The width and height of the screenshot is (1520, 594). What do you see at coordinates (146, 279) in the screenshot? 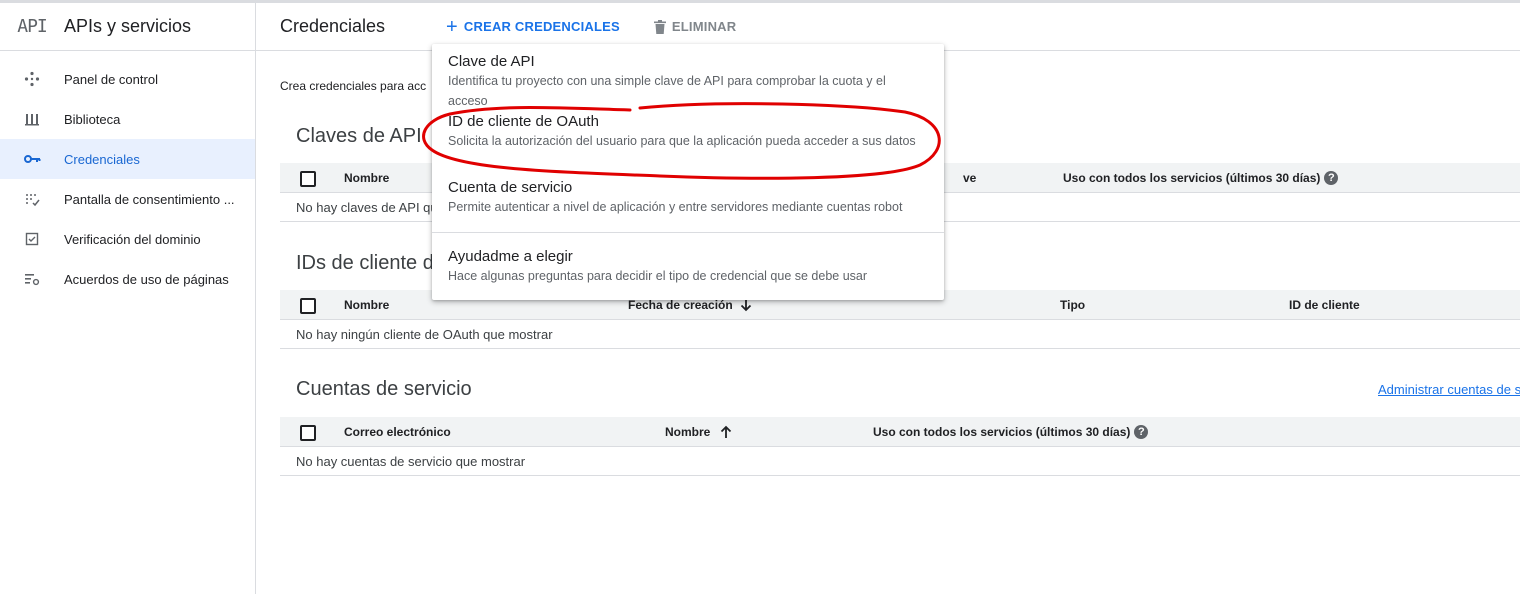
I see `sidebar-item-label: Acuerdos de uso de páginas` at bounding box center [146, 279].